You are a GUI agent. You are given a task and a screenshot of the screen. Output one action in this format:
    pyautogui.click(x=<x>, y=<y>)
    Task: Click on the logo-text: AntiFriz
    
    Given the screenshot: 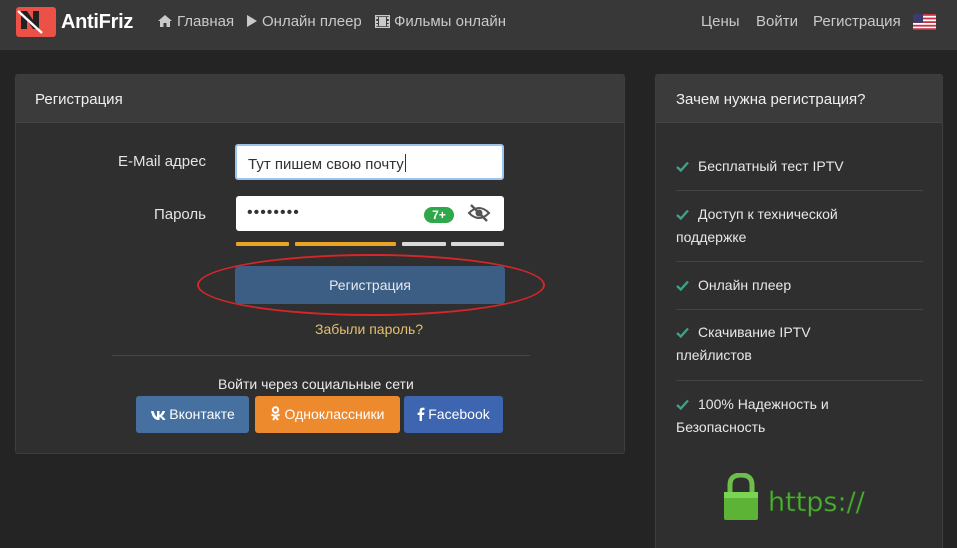 What is the action you would take?
    pyautogui.click(x=97, y=22)
    